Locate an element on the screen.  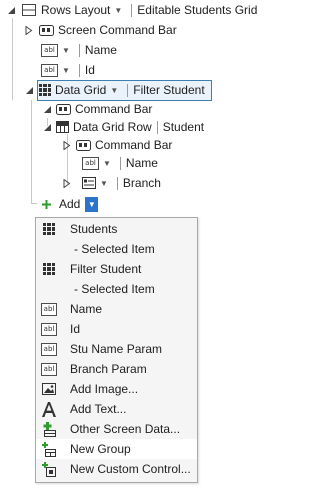
add-button-row: Add ▼ is located at coordinates (70, 204).